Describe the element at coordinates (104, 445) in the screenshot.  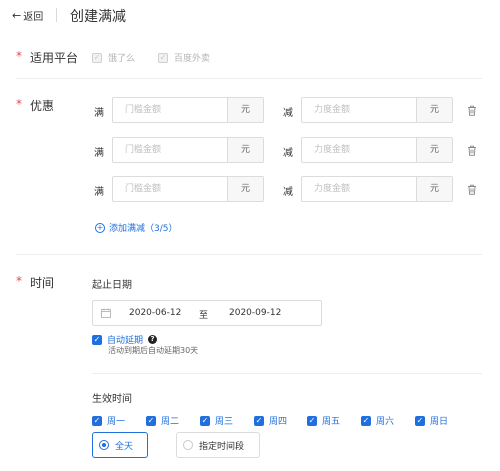
I see `radio-selected` at that location.